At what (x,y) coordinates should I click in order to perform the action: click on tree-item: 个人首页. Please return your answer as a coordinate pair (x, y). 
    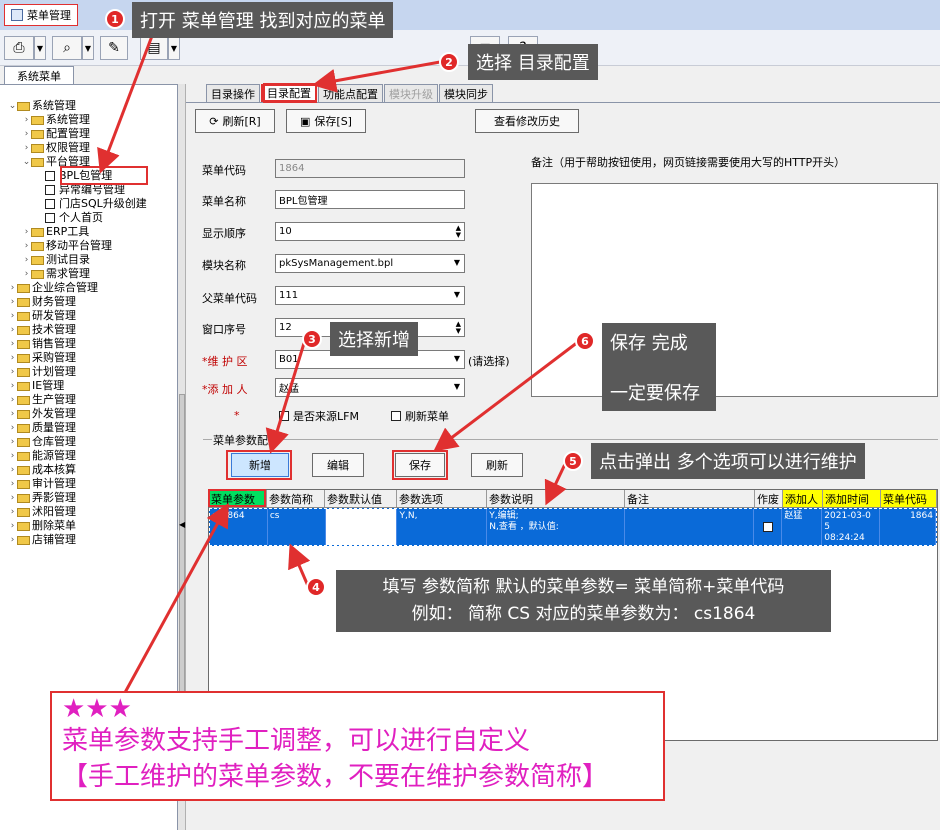
    Looking at the image, I should click on (77, 218).